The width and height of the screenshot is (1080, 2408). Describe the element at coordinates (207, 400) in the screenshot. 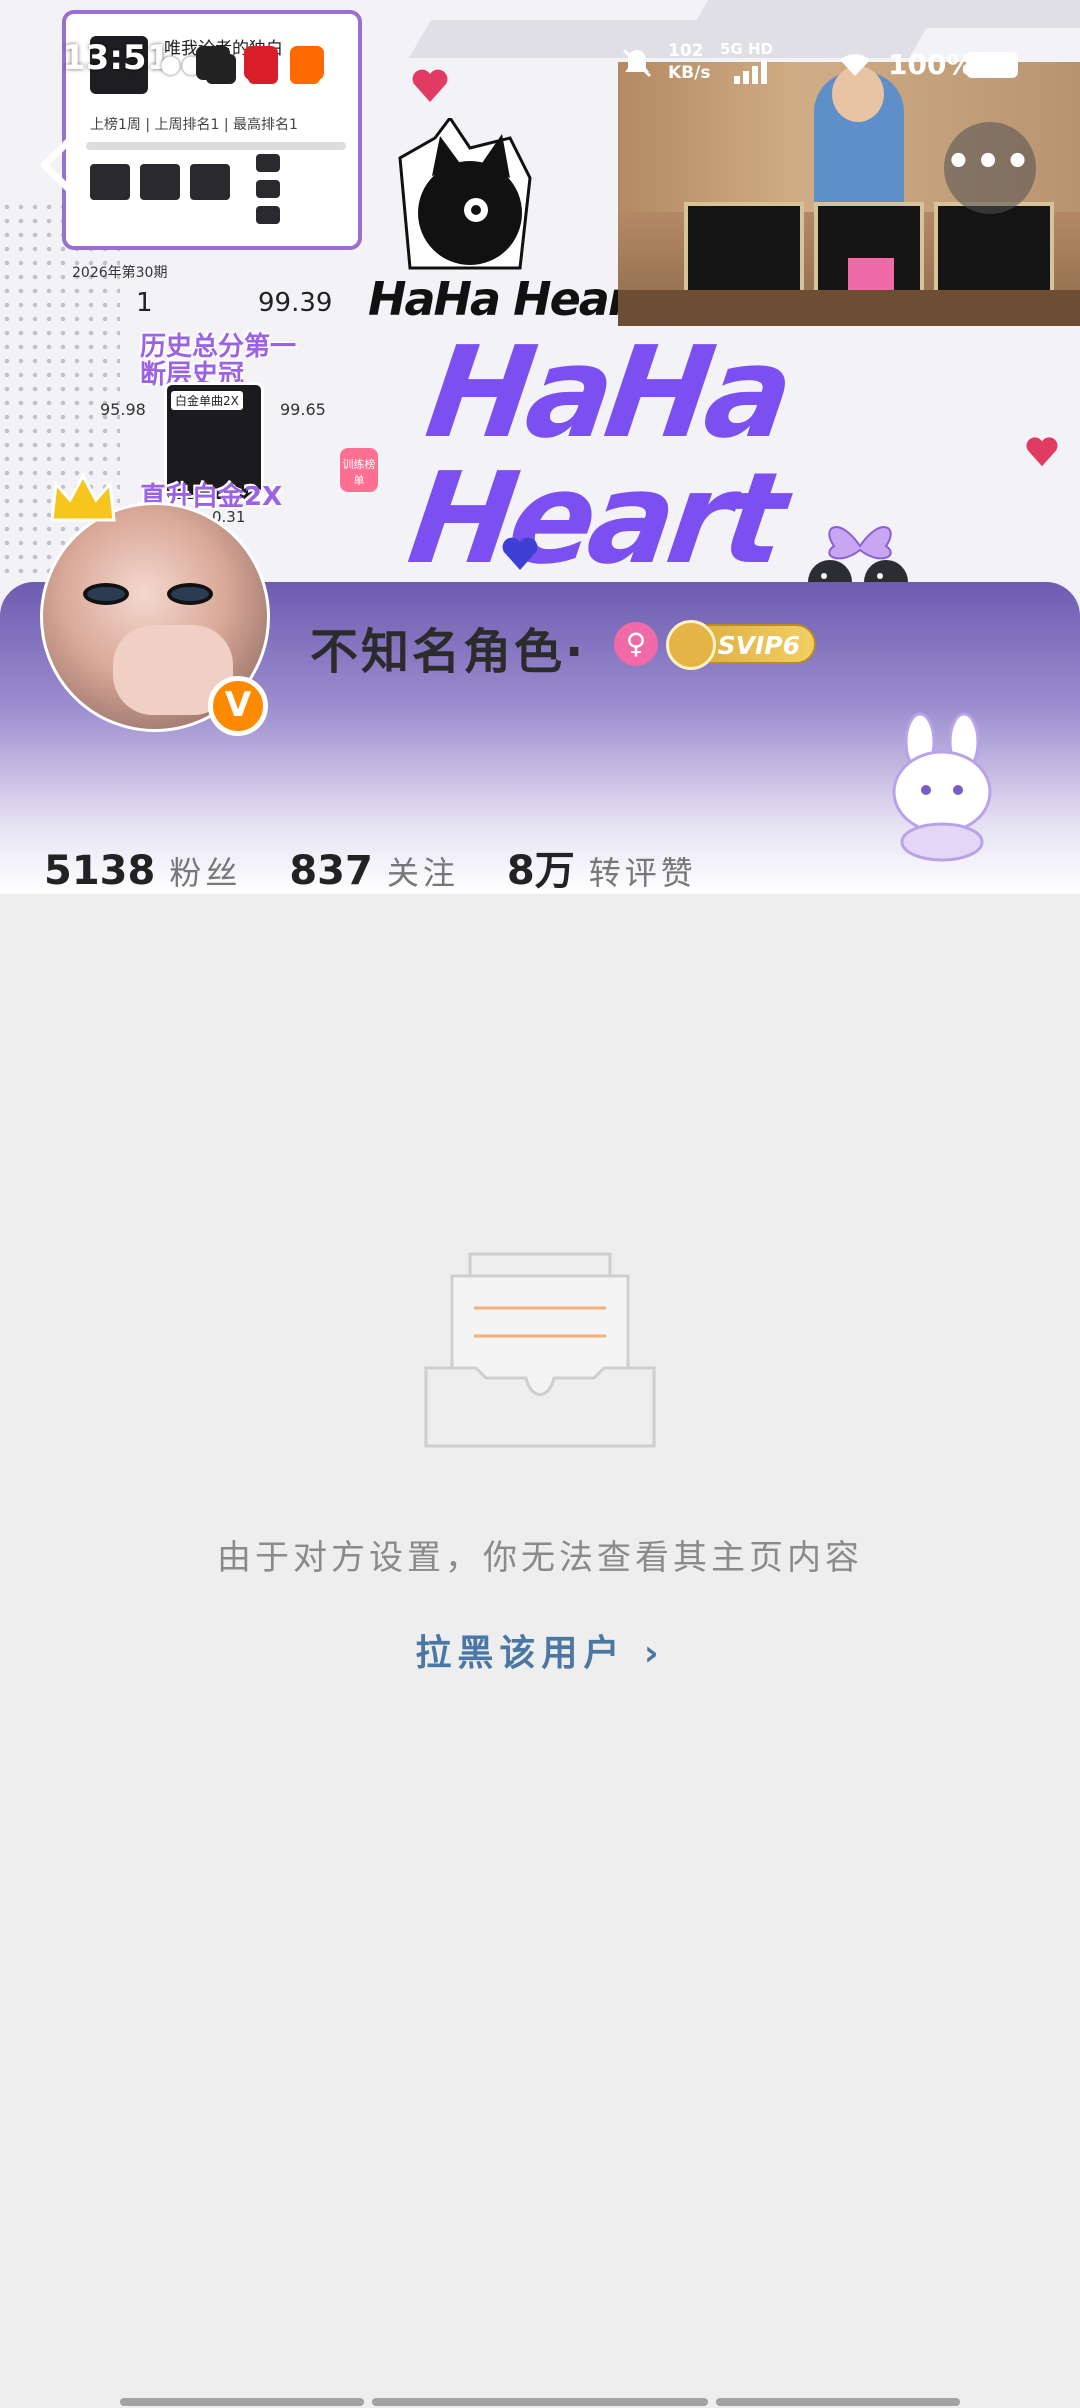

I see `platinum-tag: 白金单曲2X` at that location.